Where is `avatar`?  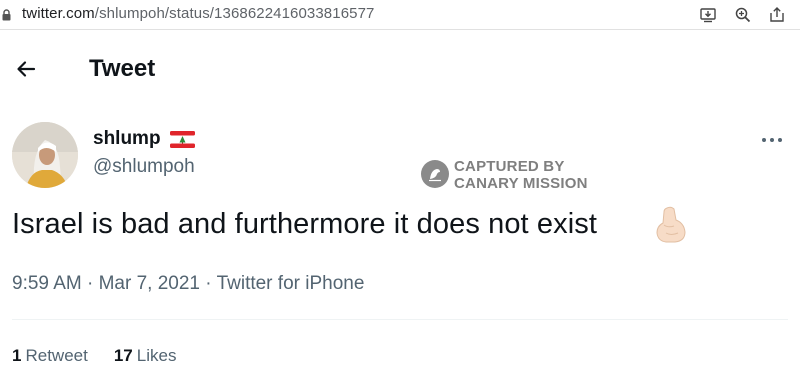 avatar is located at coordinates (45, 155).